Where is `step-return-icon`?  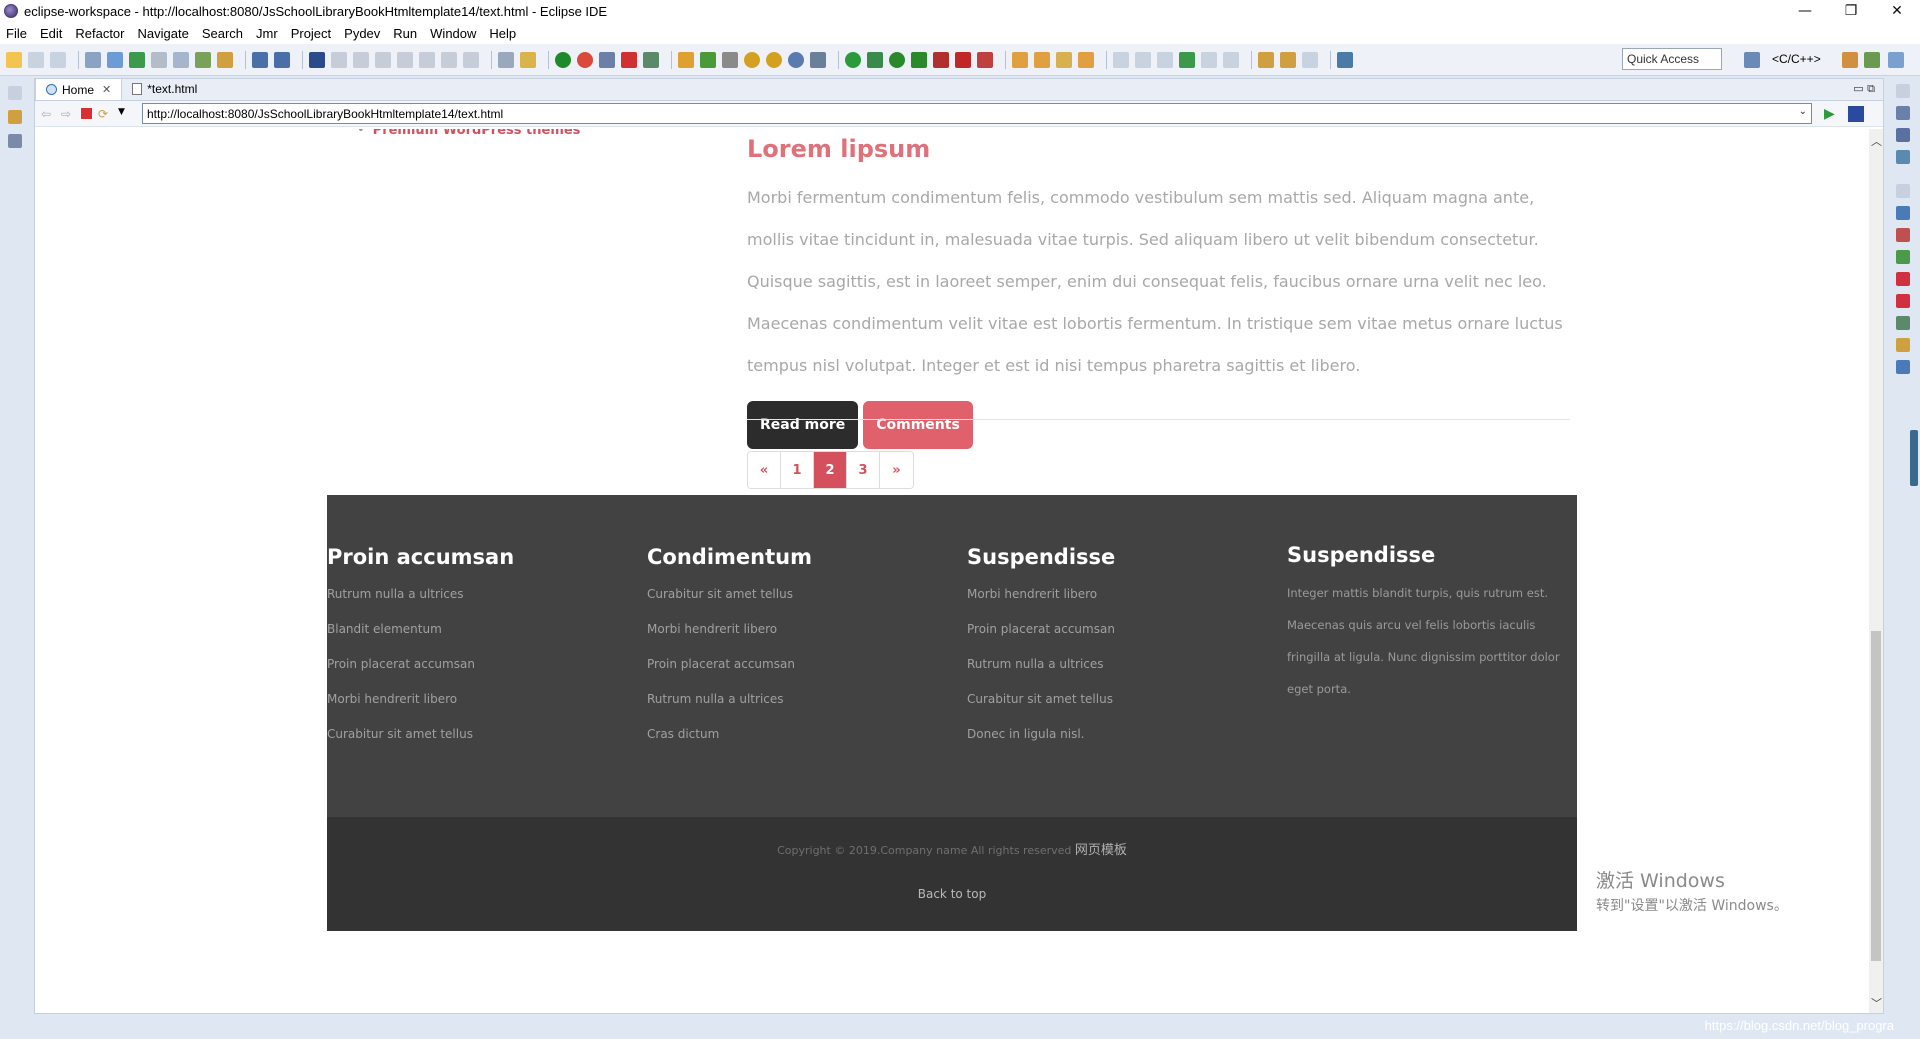
step-return-icon is located at coordinates (471, 59).